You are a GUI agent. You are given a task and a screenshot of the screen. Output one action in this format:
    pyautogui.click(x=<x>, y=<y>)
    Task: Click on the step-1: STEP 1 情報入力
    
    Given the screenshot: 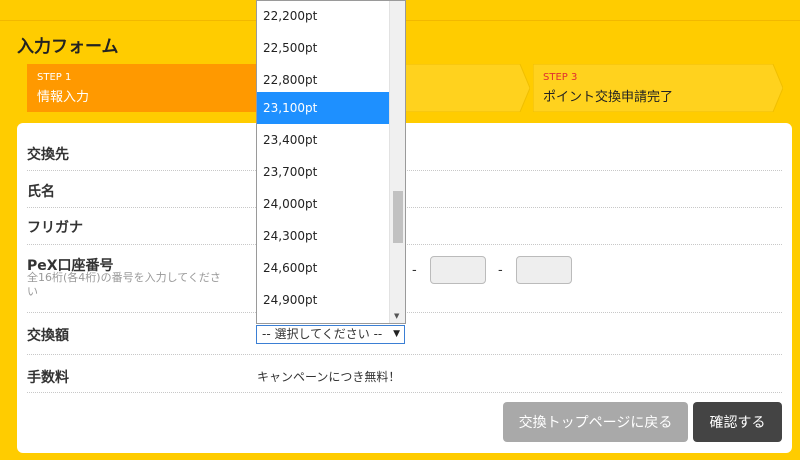 What is the action you would take?
    pyautogui.click(x=157, y=88)
    